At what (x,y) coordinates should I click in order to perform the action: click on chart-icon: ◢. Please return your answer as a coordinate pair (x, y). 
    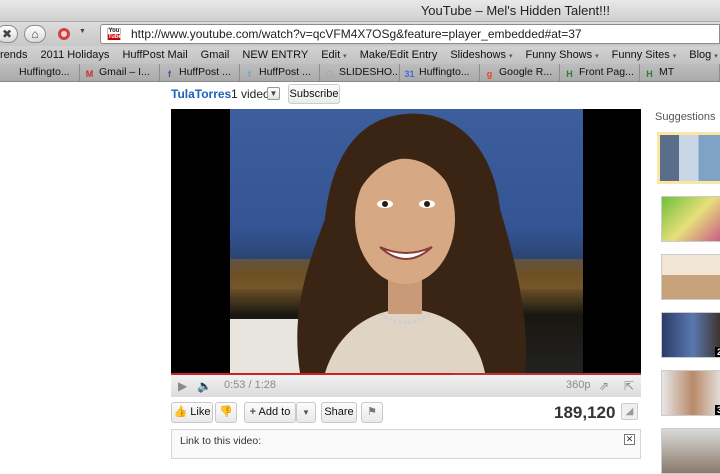
    Looking at the image, I should click on (629, 411).